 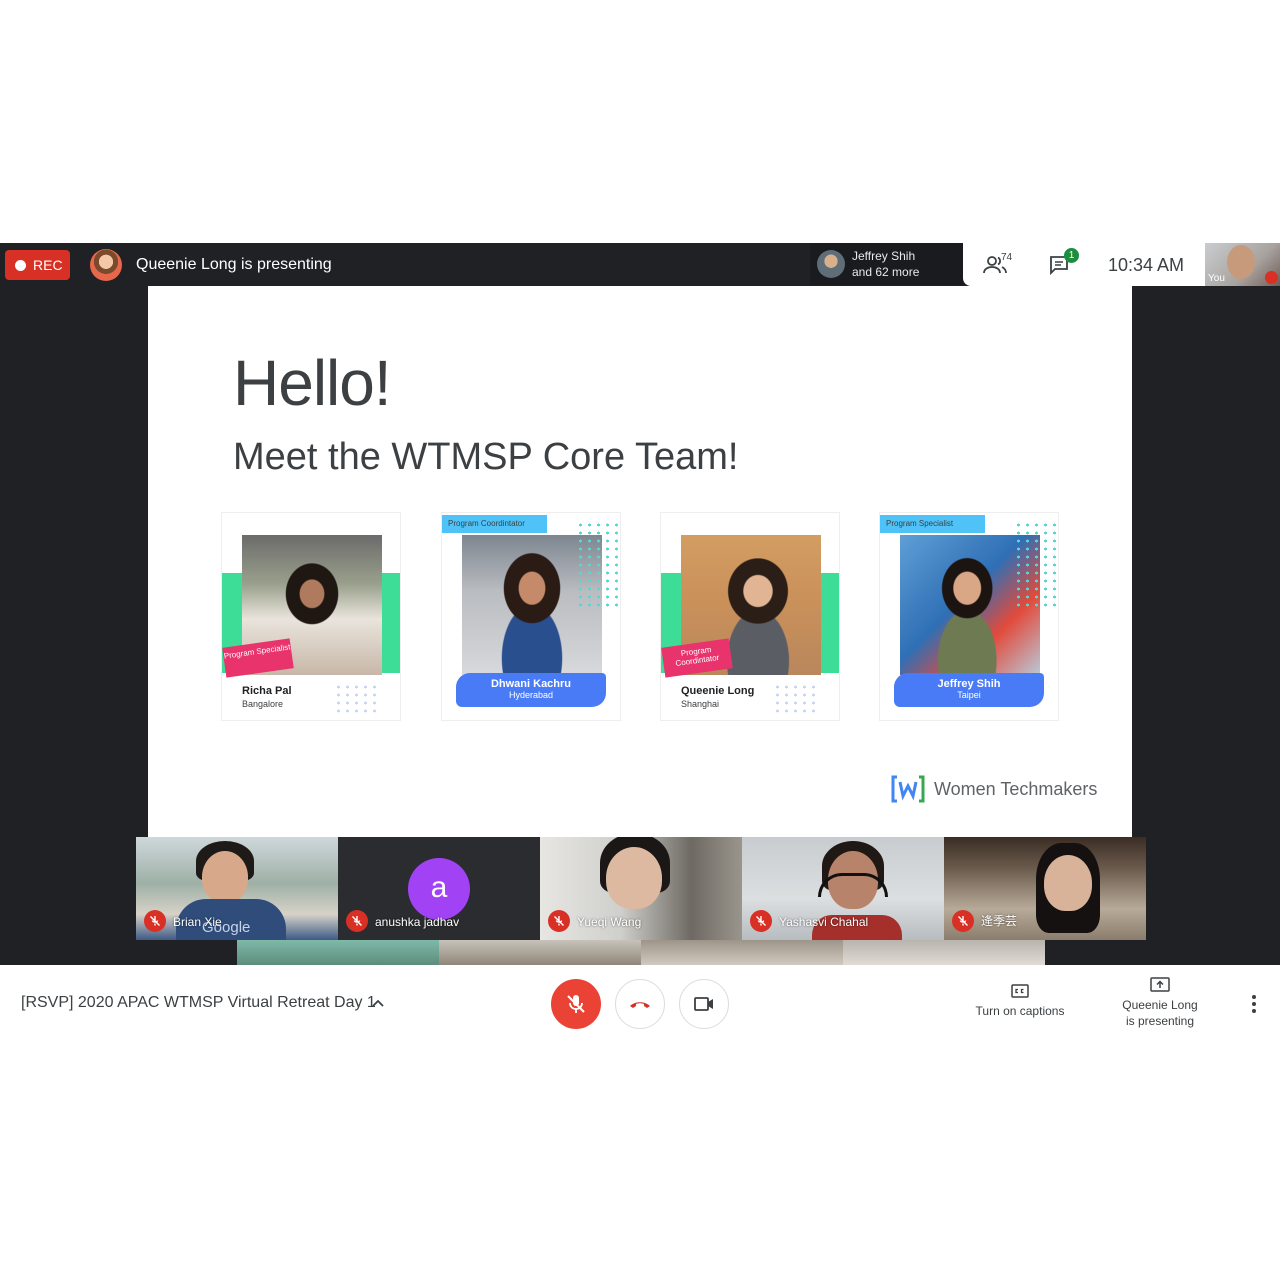 I want to click on team-role: Program Coordintator, so click(x=494, y=524).